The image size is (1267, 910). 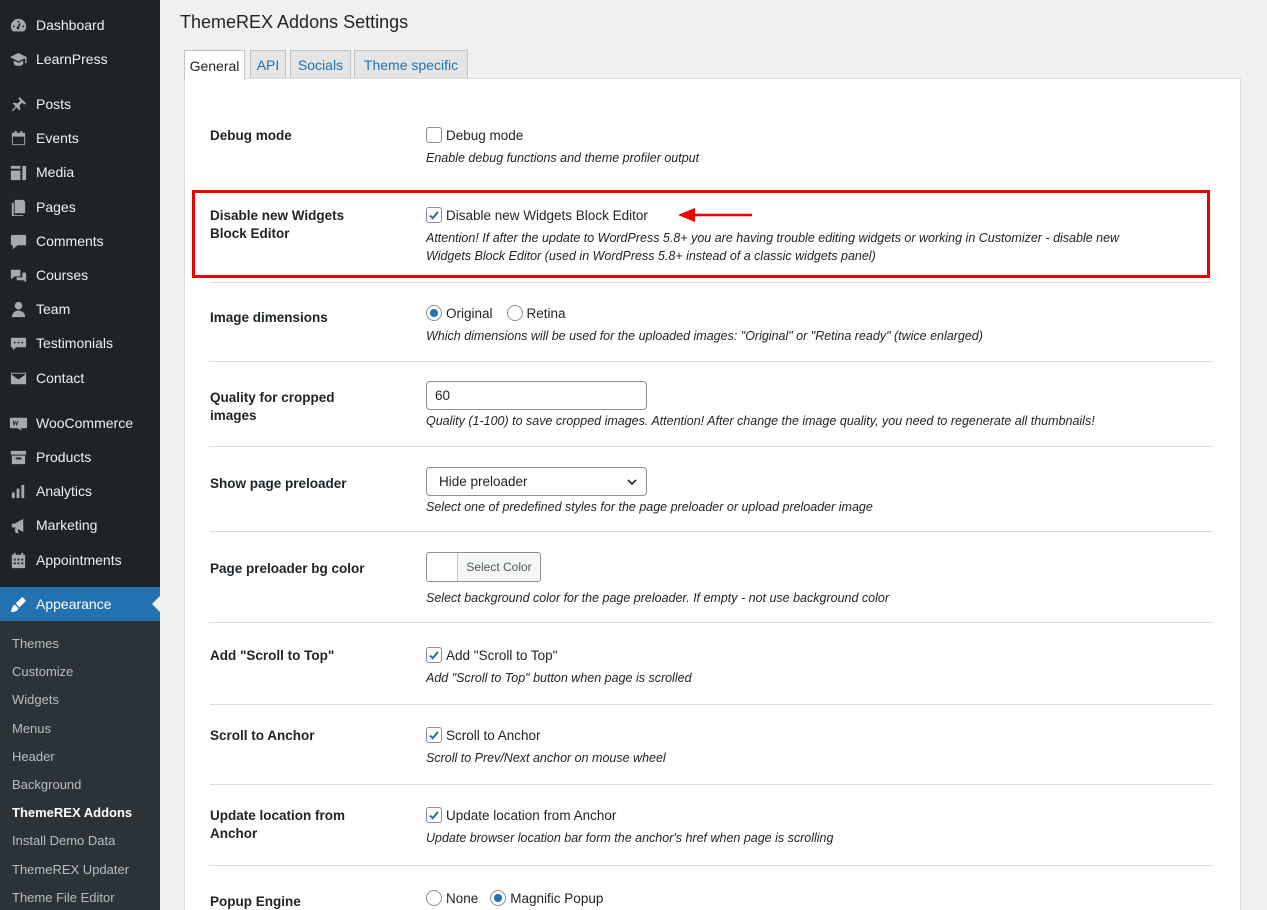 I want to click on submenu-item-theme-file-editor: Theme File Editor, so click(x=63, y=897).